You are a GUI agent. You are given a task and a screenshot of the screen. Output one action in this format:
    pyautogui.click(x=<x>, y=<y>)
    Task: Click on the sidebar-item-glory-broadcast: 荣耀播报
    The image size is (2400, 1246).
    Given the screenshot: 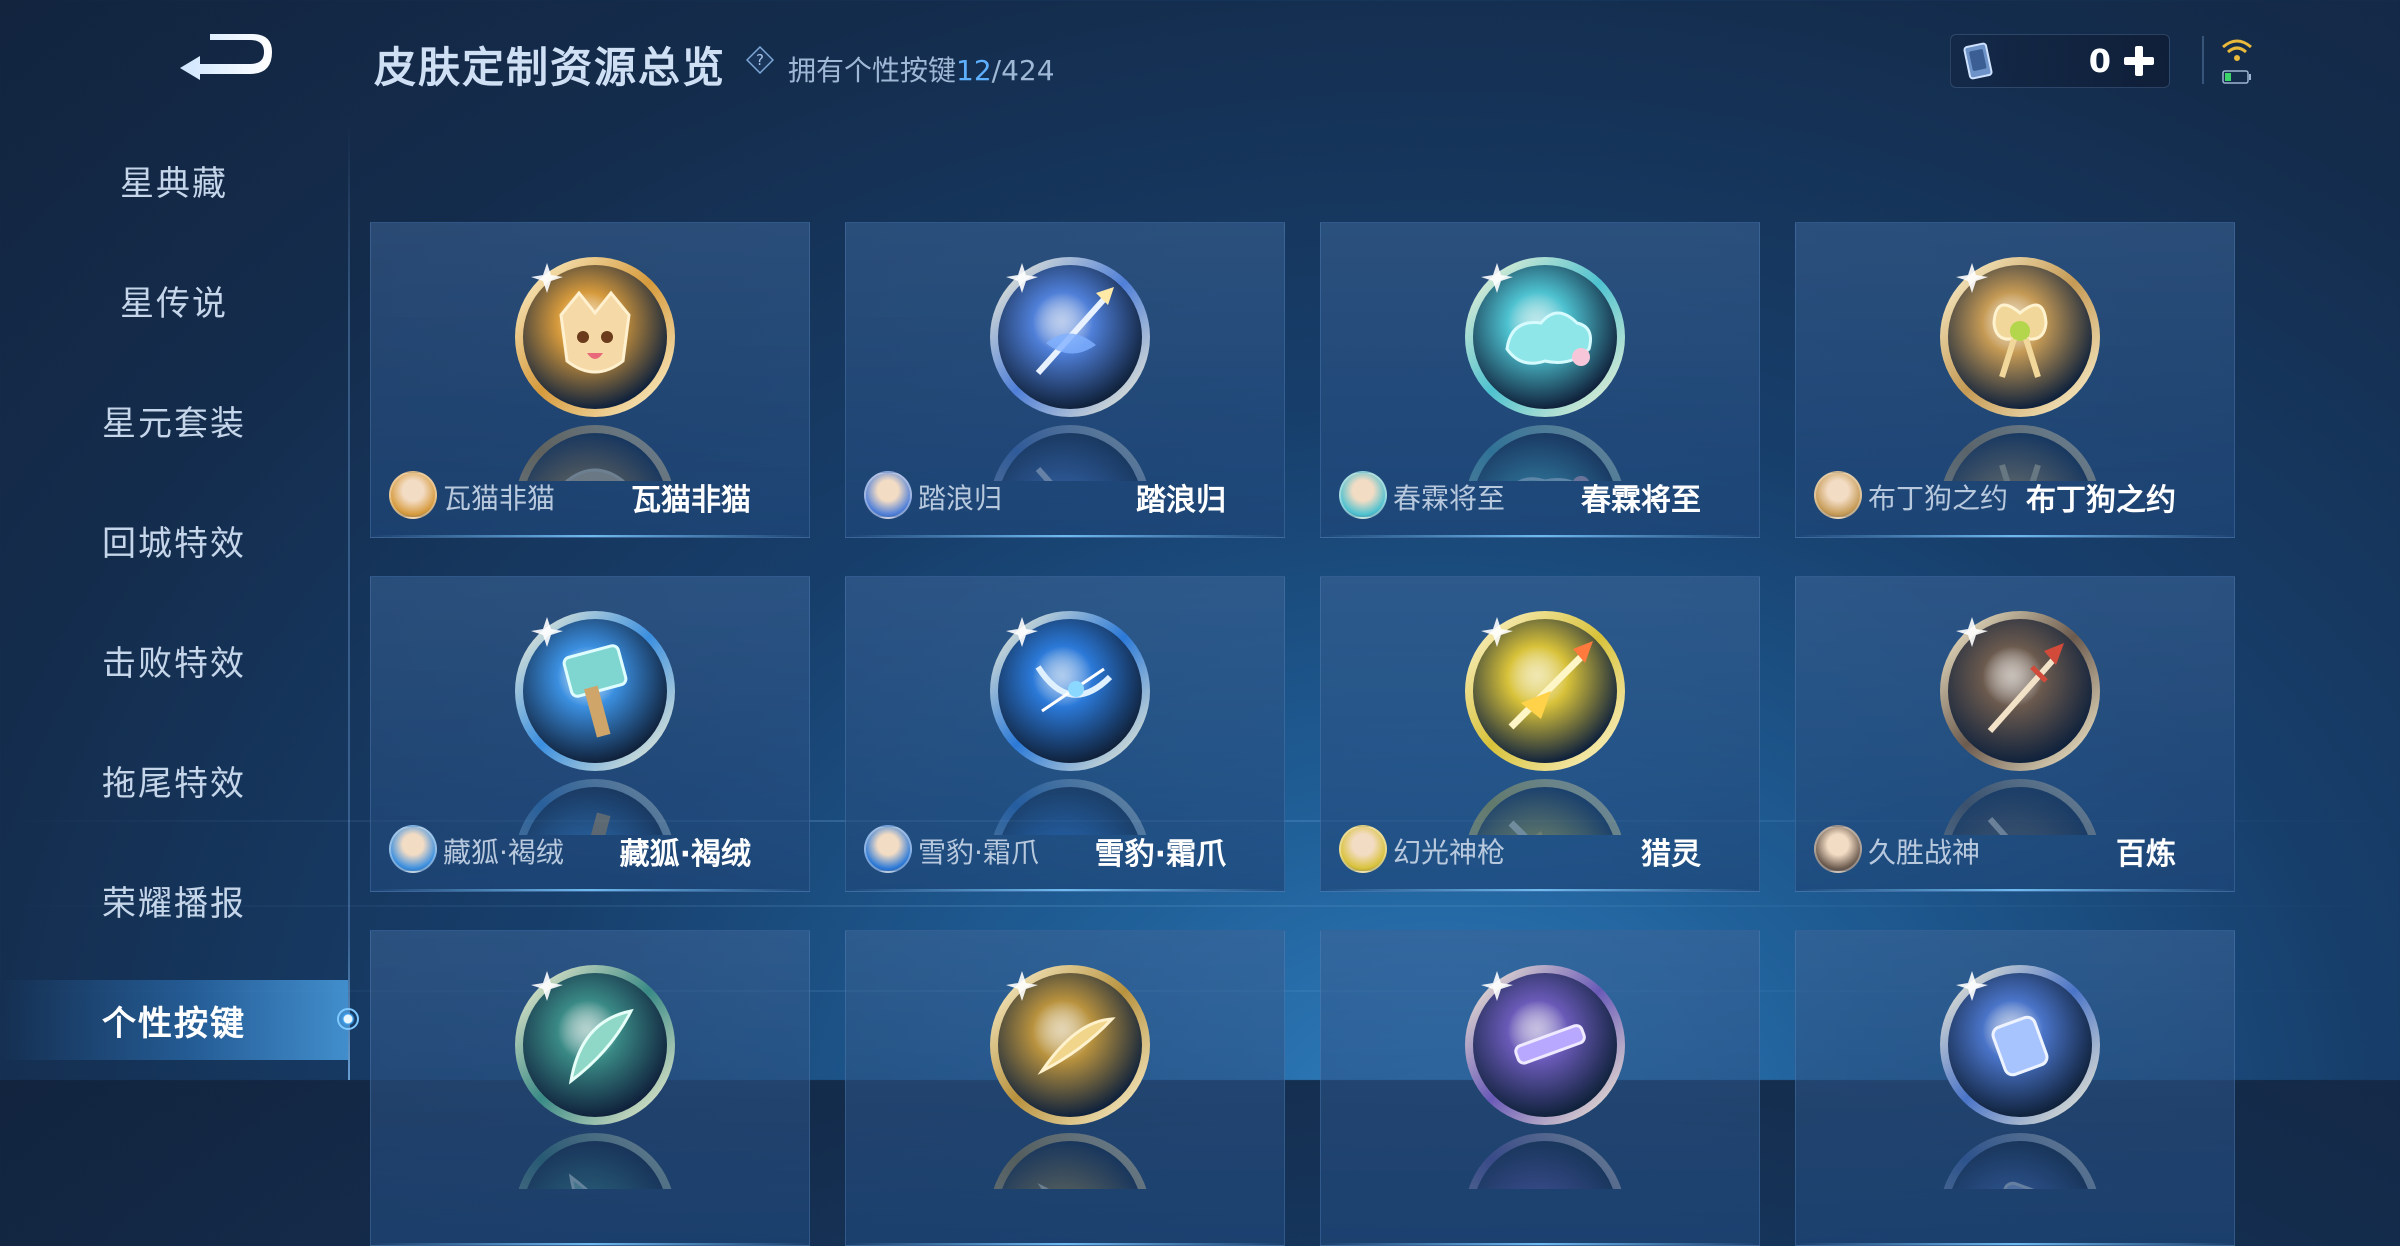 What is the action you would take?
    pyautogui.click(x=174, y=900)
    